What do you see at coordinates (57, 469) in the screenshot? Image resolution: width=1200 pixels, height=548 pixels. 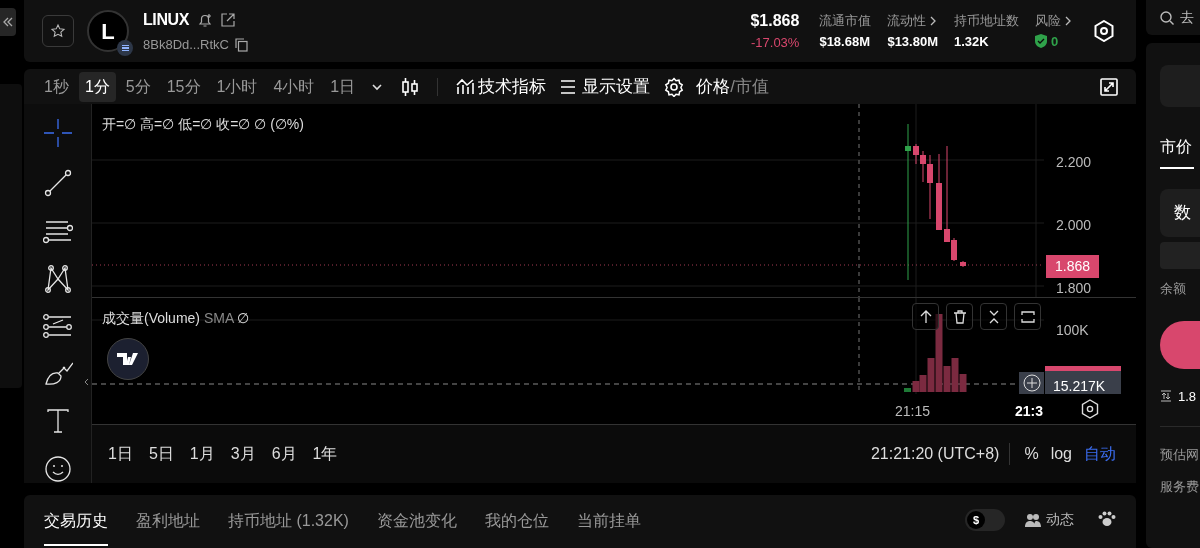 I see `smiley-icon` at bounding box center [57, 469].